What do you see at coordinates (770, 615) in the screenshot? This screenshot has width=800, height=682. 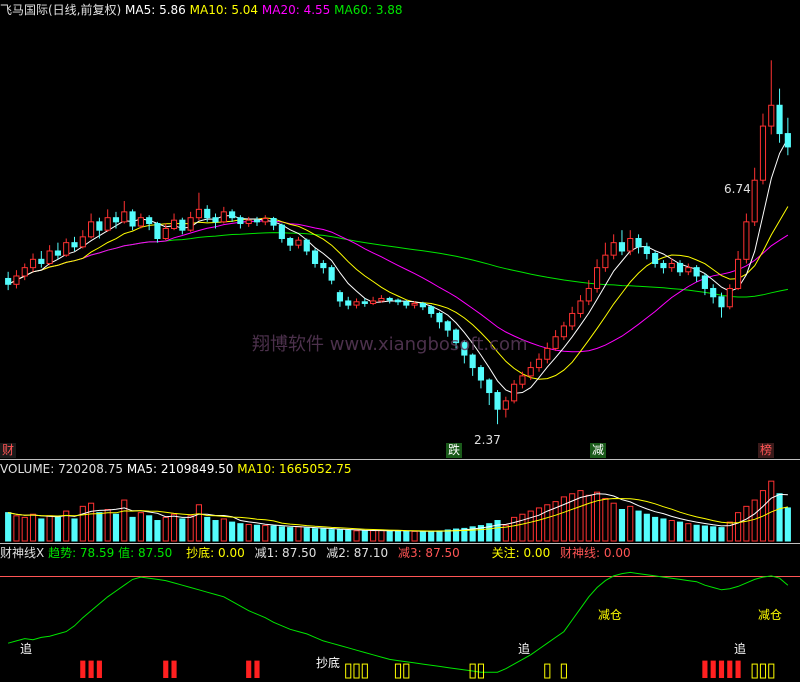 I see `reduce-position-tag-2: 减仓` at bounding box center [770, 615].